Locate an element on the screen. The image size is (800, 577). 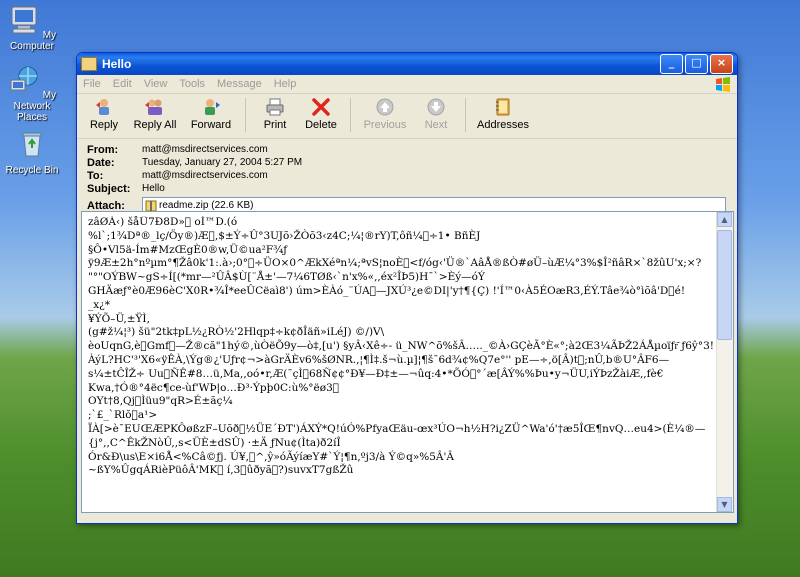
header-subject: Subject: Hello is located at coordinates (409, 188).